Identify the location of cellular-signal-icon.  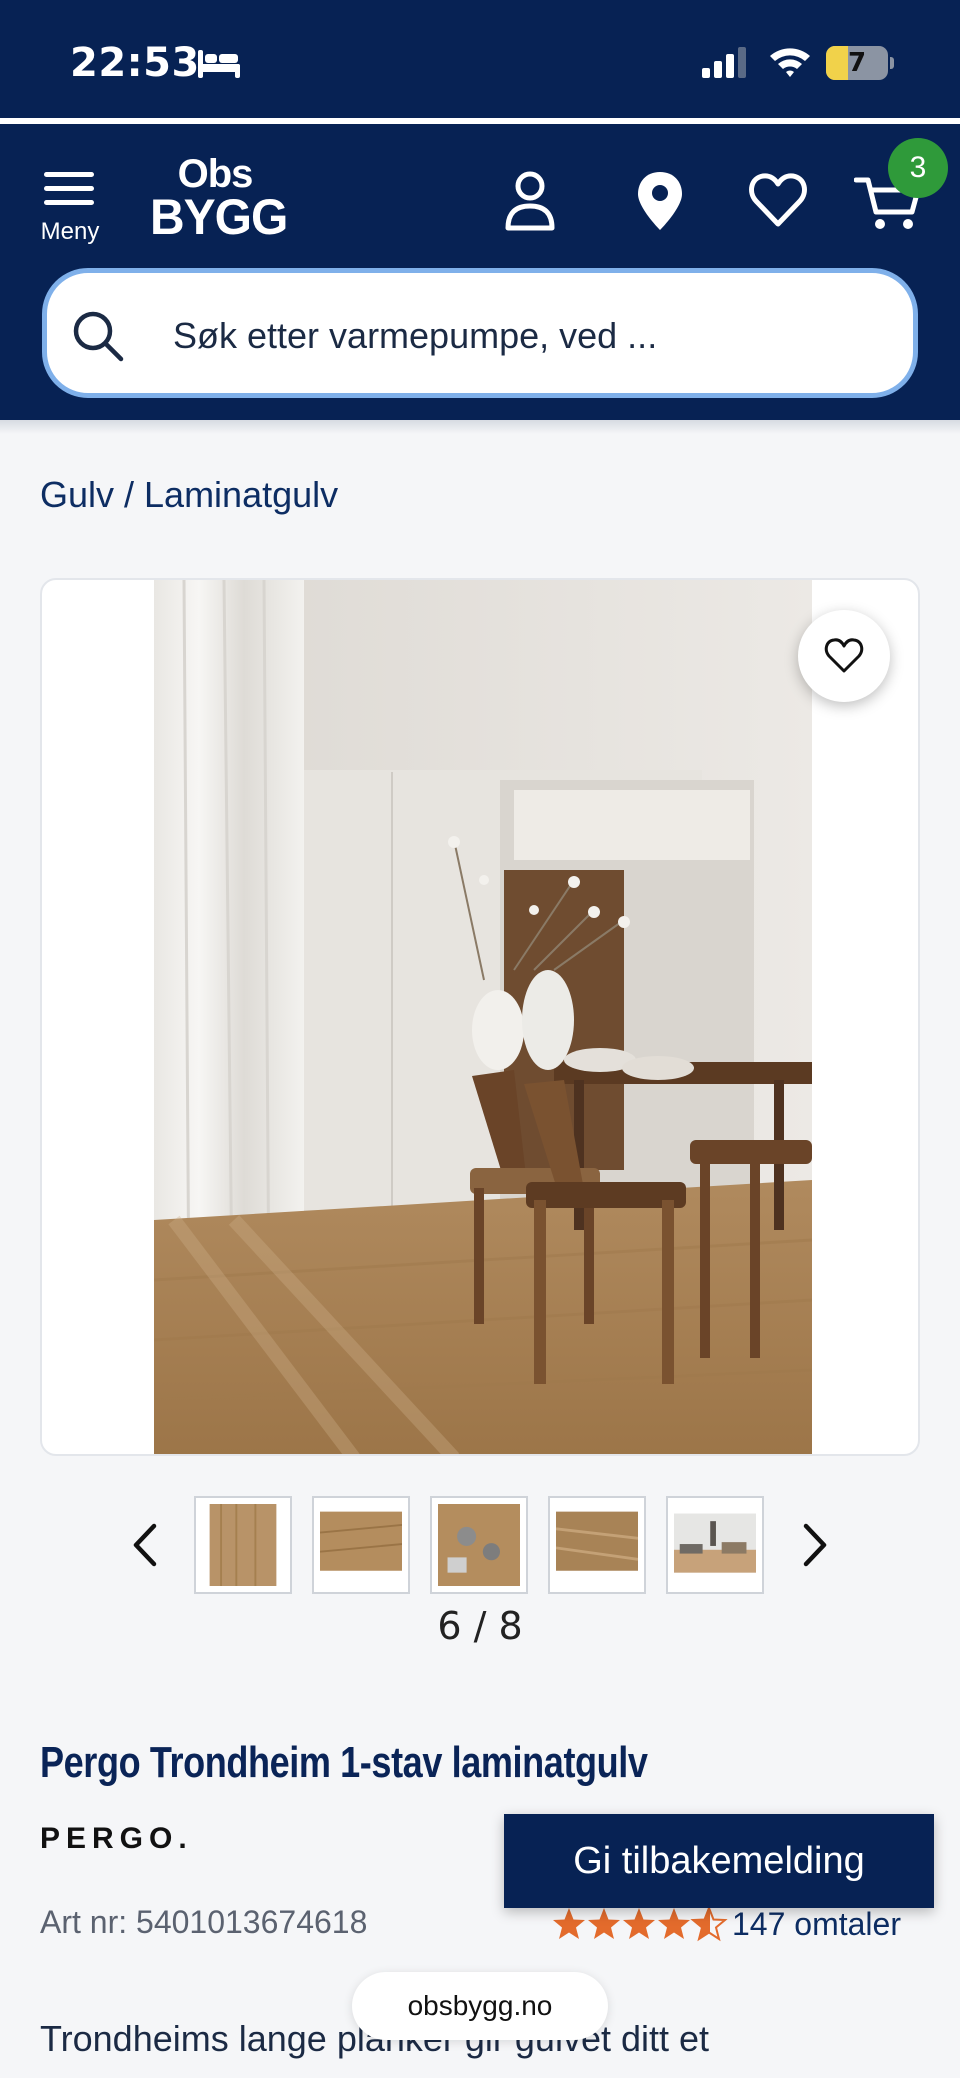
(724, 62).